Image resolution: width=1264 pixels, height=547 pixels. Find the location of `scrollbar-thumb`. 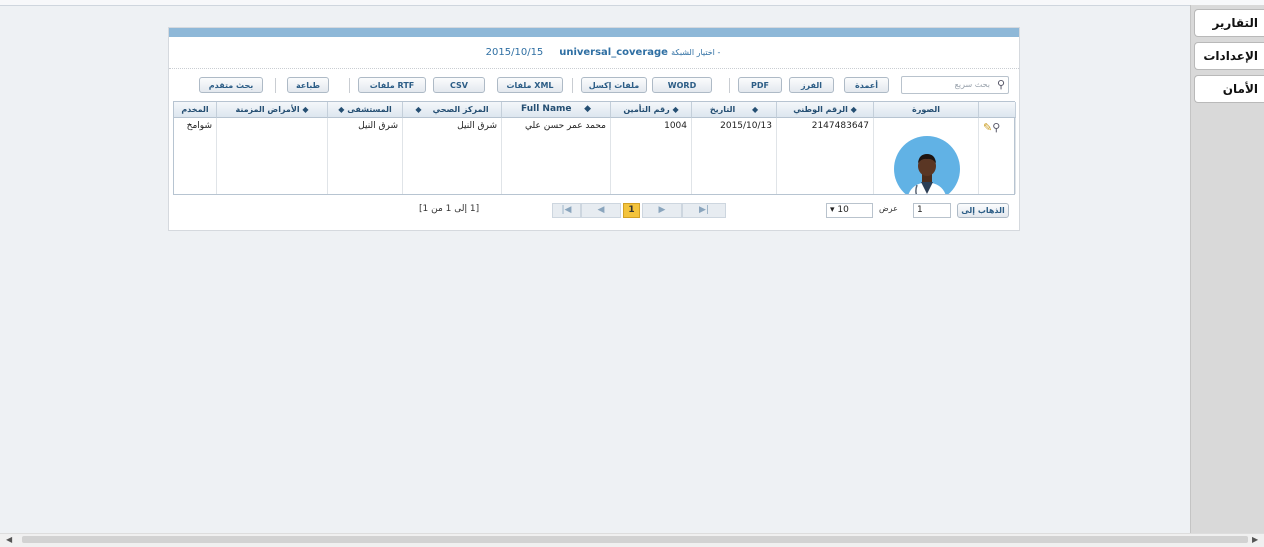

scrollbar-thumb is located at coordinates (635, 539).